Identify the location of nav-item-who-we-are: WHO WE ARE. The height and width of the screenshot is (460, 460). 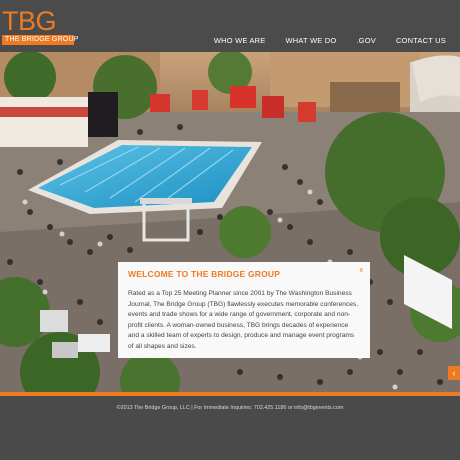
(240, 40).